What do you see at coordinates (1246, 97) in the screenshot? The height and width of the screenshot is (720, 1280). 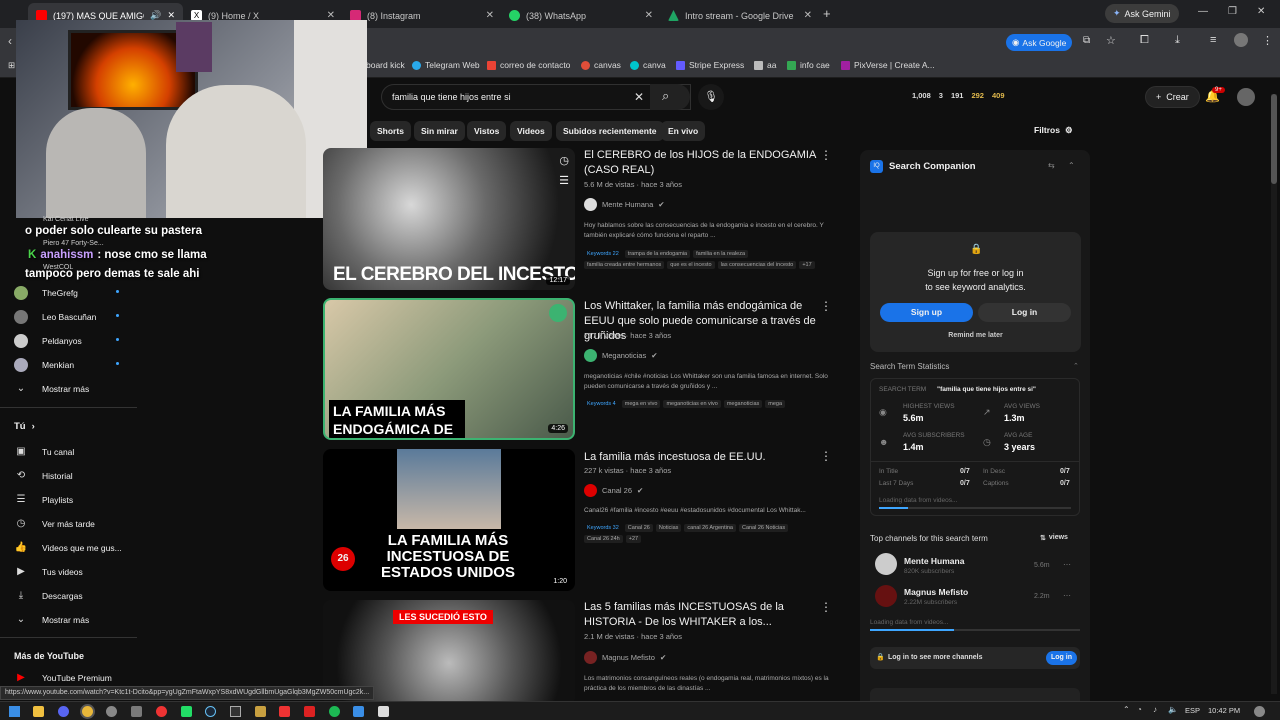 I see `account-avatar` at bounding box center [1246, 97].